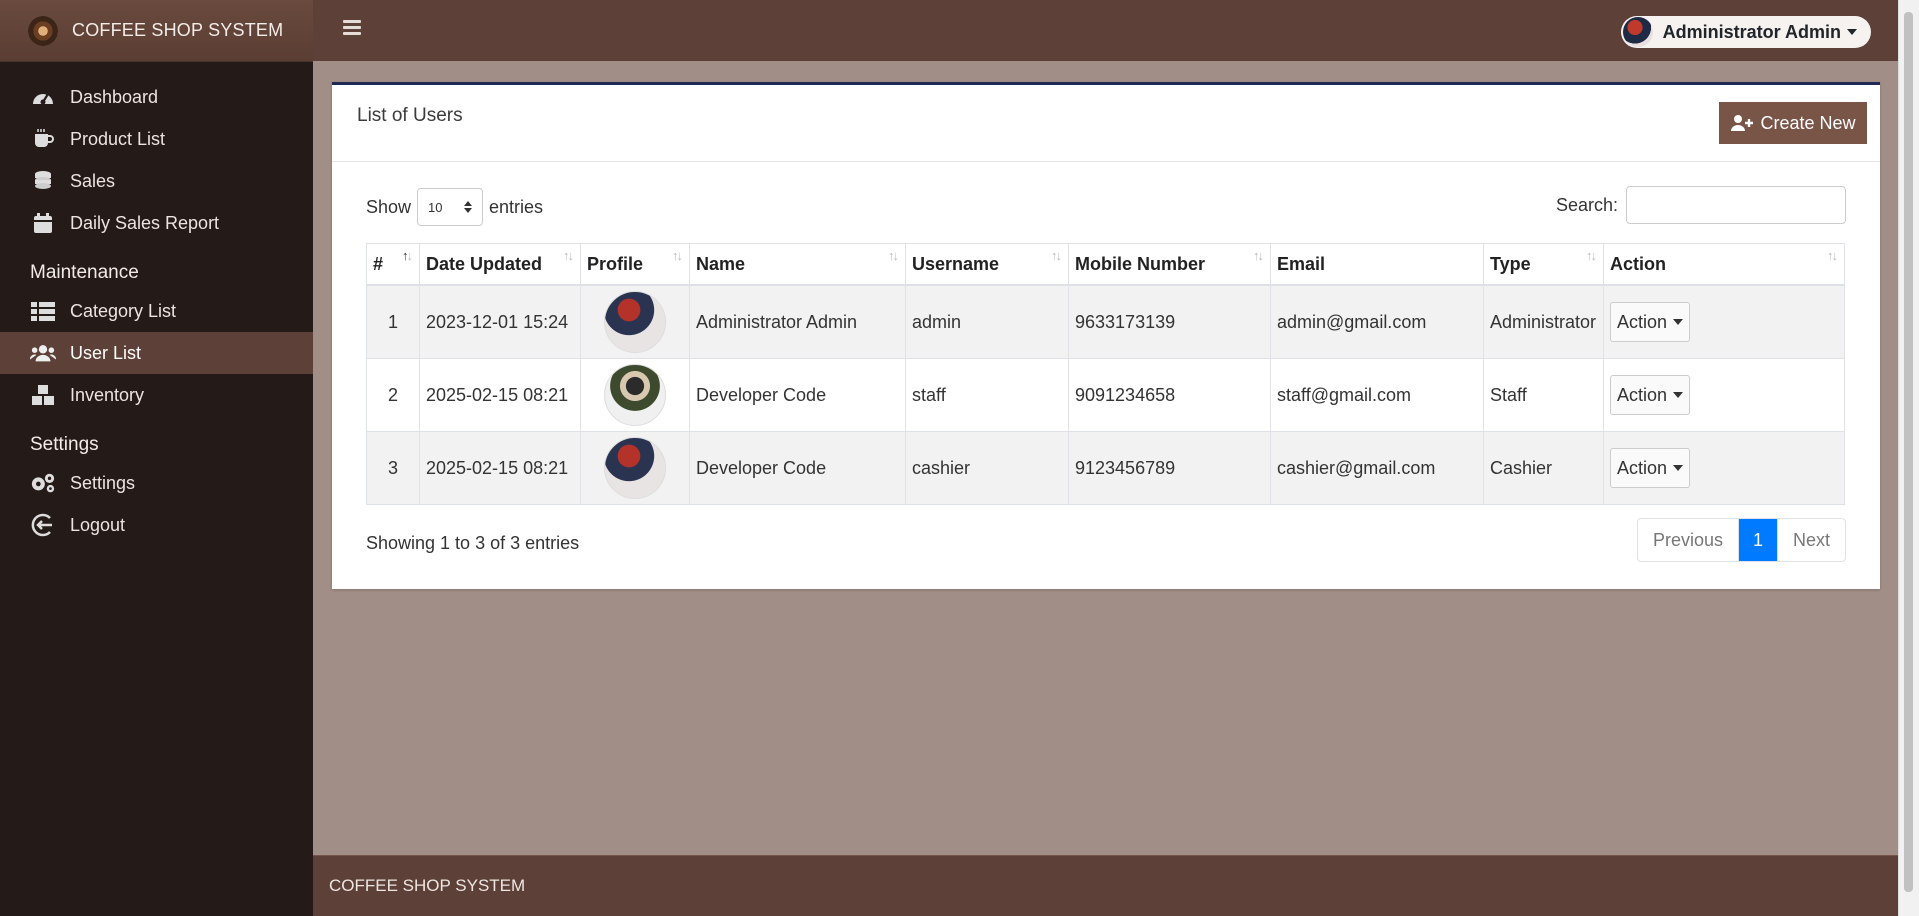 Image resolution: width=1919 pixels, height=916 pixels. I want to click on page-length-control: Show 10 entries, so click(454, 207).